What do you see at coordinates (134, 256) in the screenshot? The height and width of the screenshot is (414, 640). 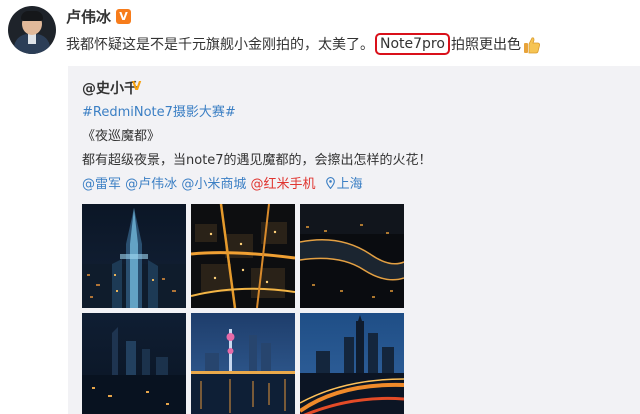 I see `night-tower-photo` at bounding box center [134, 256].